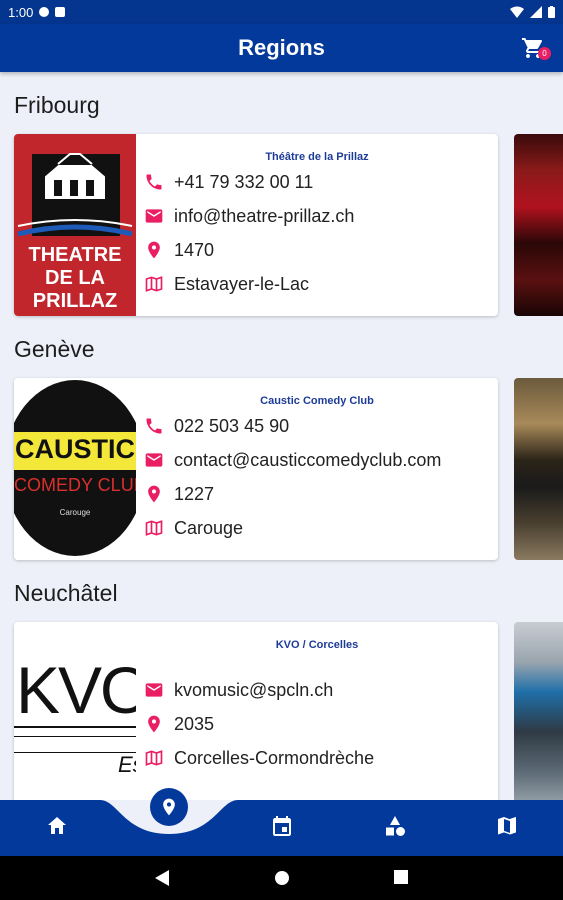 The width and height of the screenshot is (563, 900). Describe the element at coordinates (317, 401) in the screenshot. I see `venue-name: Caustic Comedy Club` at that location.